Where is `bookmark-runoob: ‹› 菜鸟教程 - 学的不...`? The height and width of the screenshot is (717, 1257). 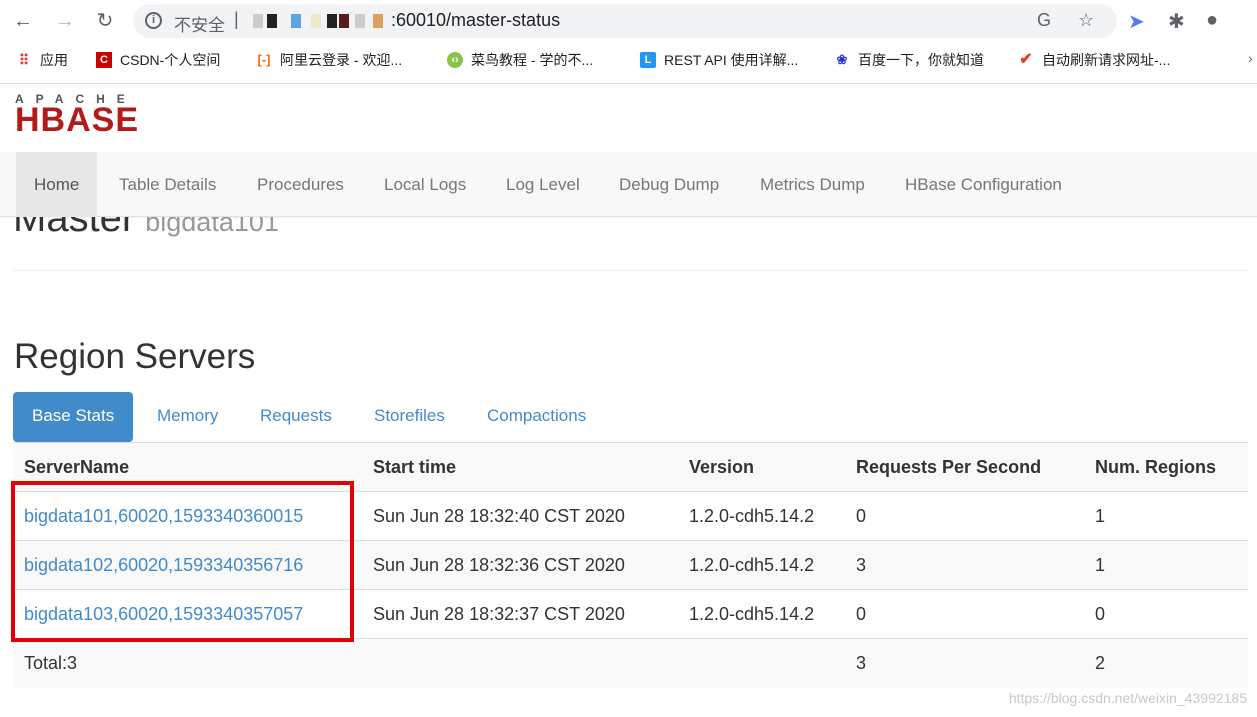
bookmark-runoob: ‹› 菜鸟教程 - 学的不... is located at coordinates (520, 60).